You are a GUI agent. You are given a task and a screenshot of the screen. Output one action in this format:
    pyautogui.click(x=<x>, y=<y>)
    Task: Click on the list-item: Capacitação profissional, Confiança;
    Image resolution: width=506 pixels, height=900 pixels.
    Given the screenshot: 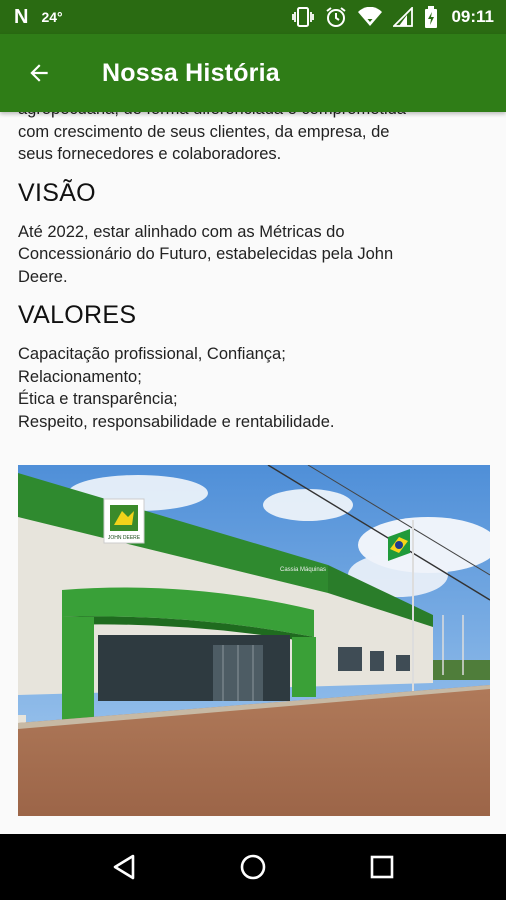 What is the action you would take?
    pyautogui.click(x=152, y=354)
    